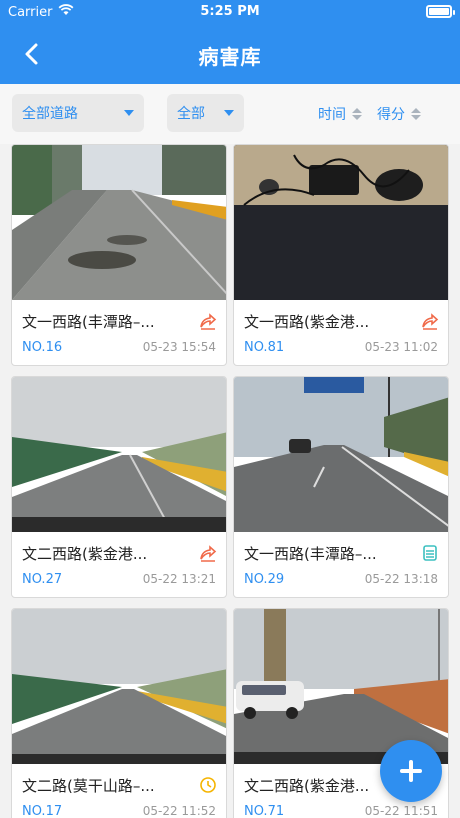 The height and width of the screenshot is (818, 460). Describe the element at coordinates (179, 579) in the screenshot. I see `card-date: 05-22 13:21` at that location.